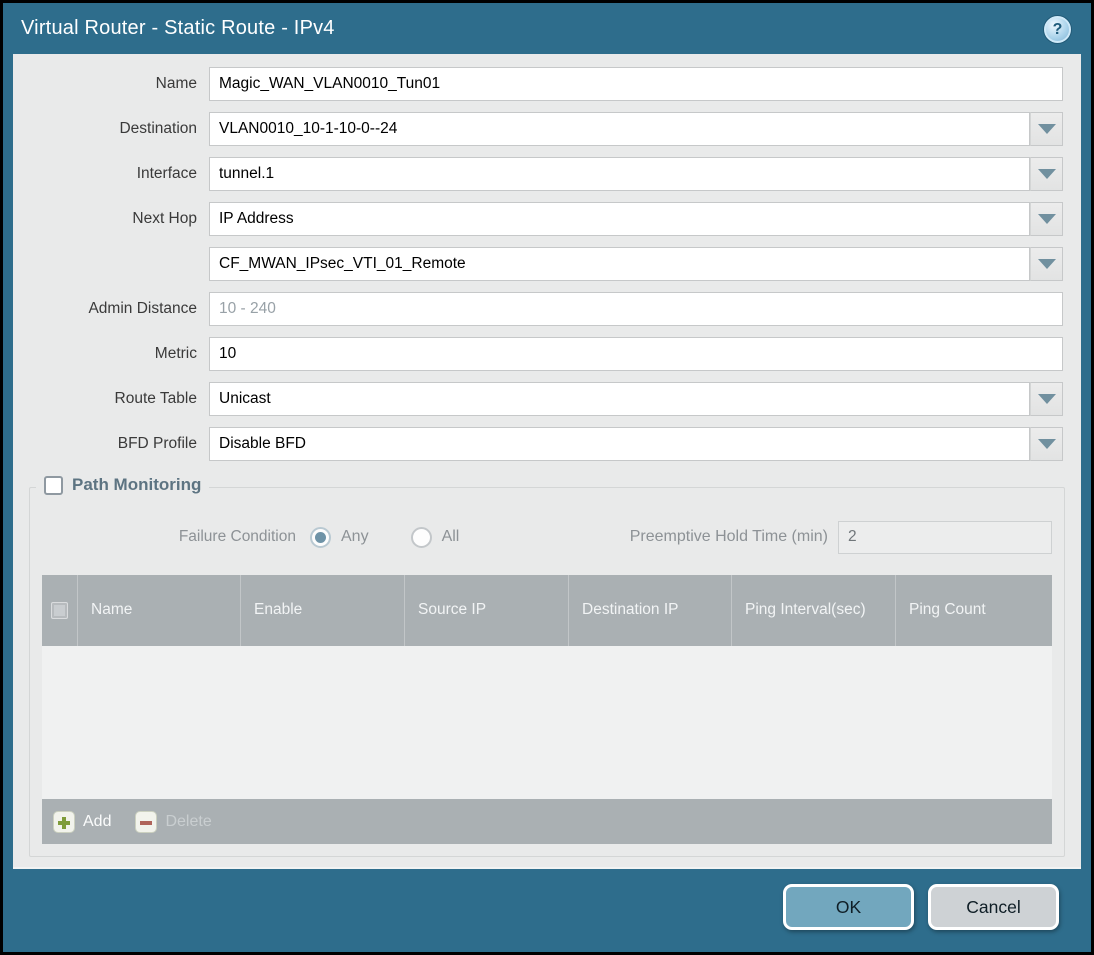 The width and height of the screenshot is (1094, 955). What do you see at coordinates (1057, 29) in the screenshot?
I see `help-icon: ?` at bounding box center [1057, 29].